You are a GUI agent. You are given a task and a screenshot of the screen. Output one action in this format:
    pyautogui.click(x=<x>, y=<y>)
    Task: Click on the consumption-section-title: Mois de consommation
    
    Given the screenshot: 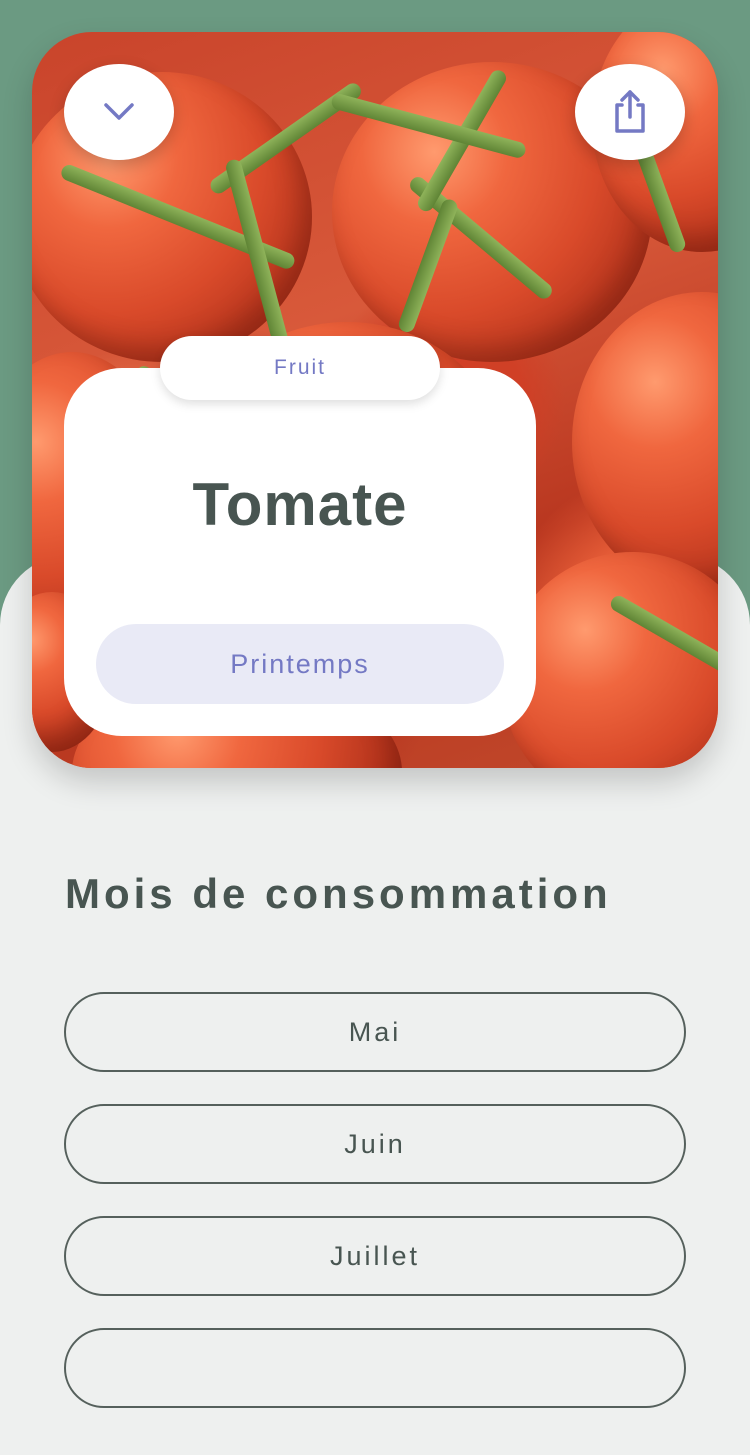 What is the action you would take?
    pyautogui.click(x=338, y=893)
    